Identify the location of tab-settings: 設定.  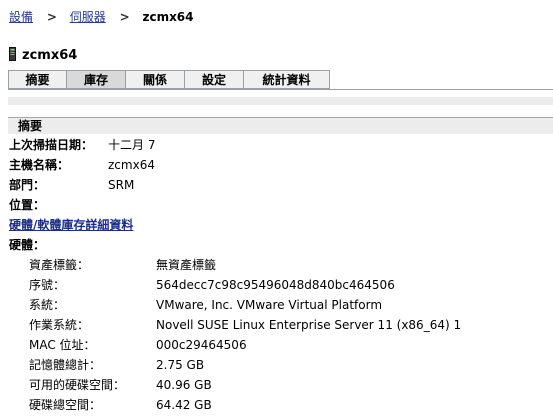
(214, 79).